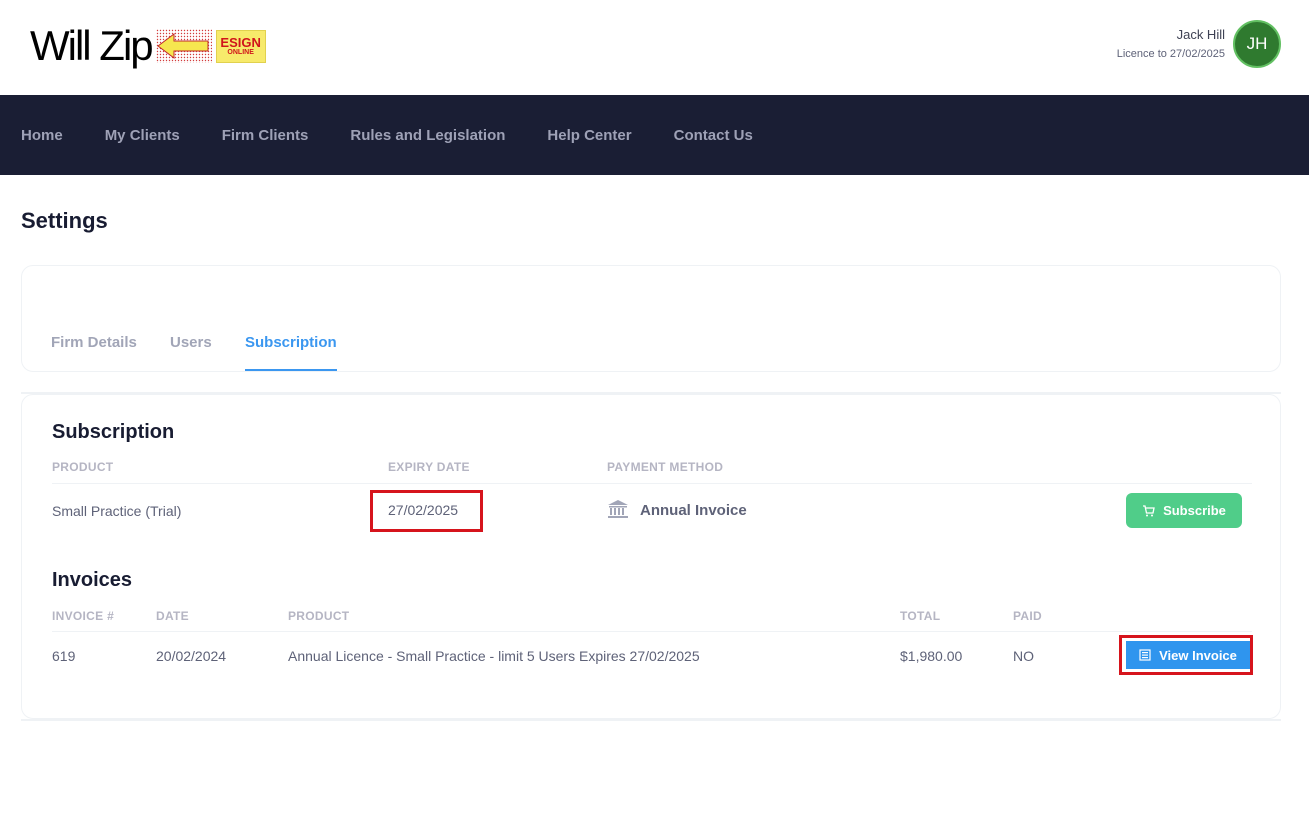 This screenshot has height=838, width=1309. I want to click on nav-my-clients: My Clients, so click(142, 135).